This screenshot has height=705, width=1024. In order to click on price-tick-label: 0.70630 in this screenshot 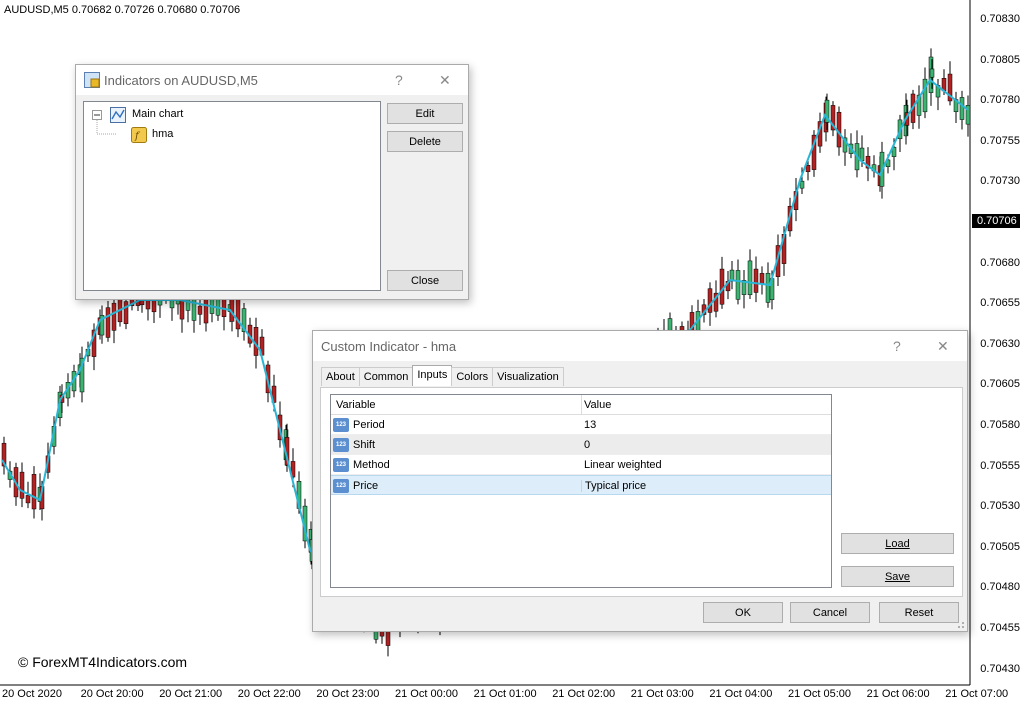, I will do `click(1000, 343)`.